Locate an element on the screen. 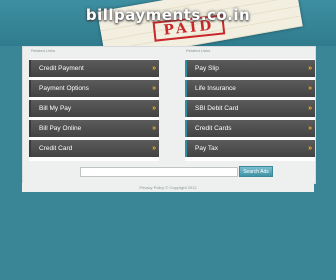 The width and height of the screenshot is (336, 280). search-input is located at coordinates (159, 172).